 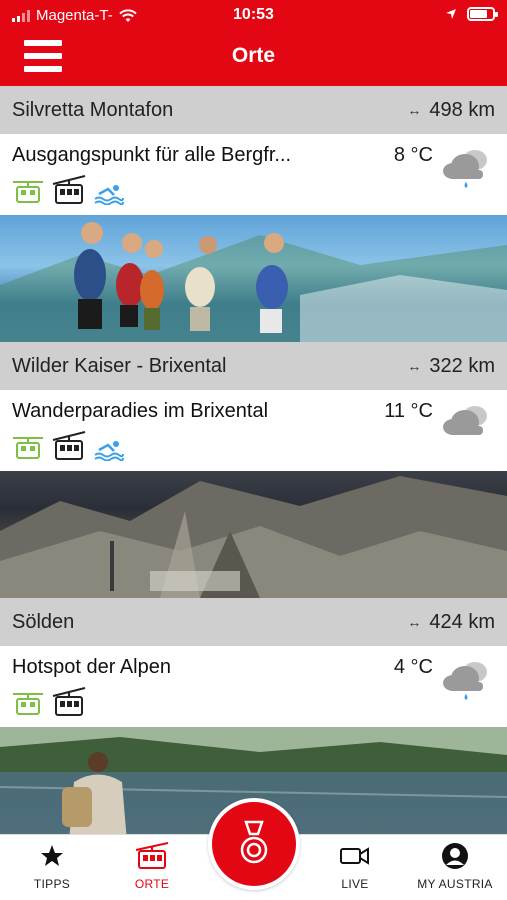 What do you see at coordinates (253, 366) in the screenshot?
I see `region-header: Wilder Kaiser - Brixental ↔ 322 km` at bounding box center [253, 366].